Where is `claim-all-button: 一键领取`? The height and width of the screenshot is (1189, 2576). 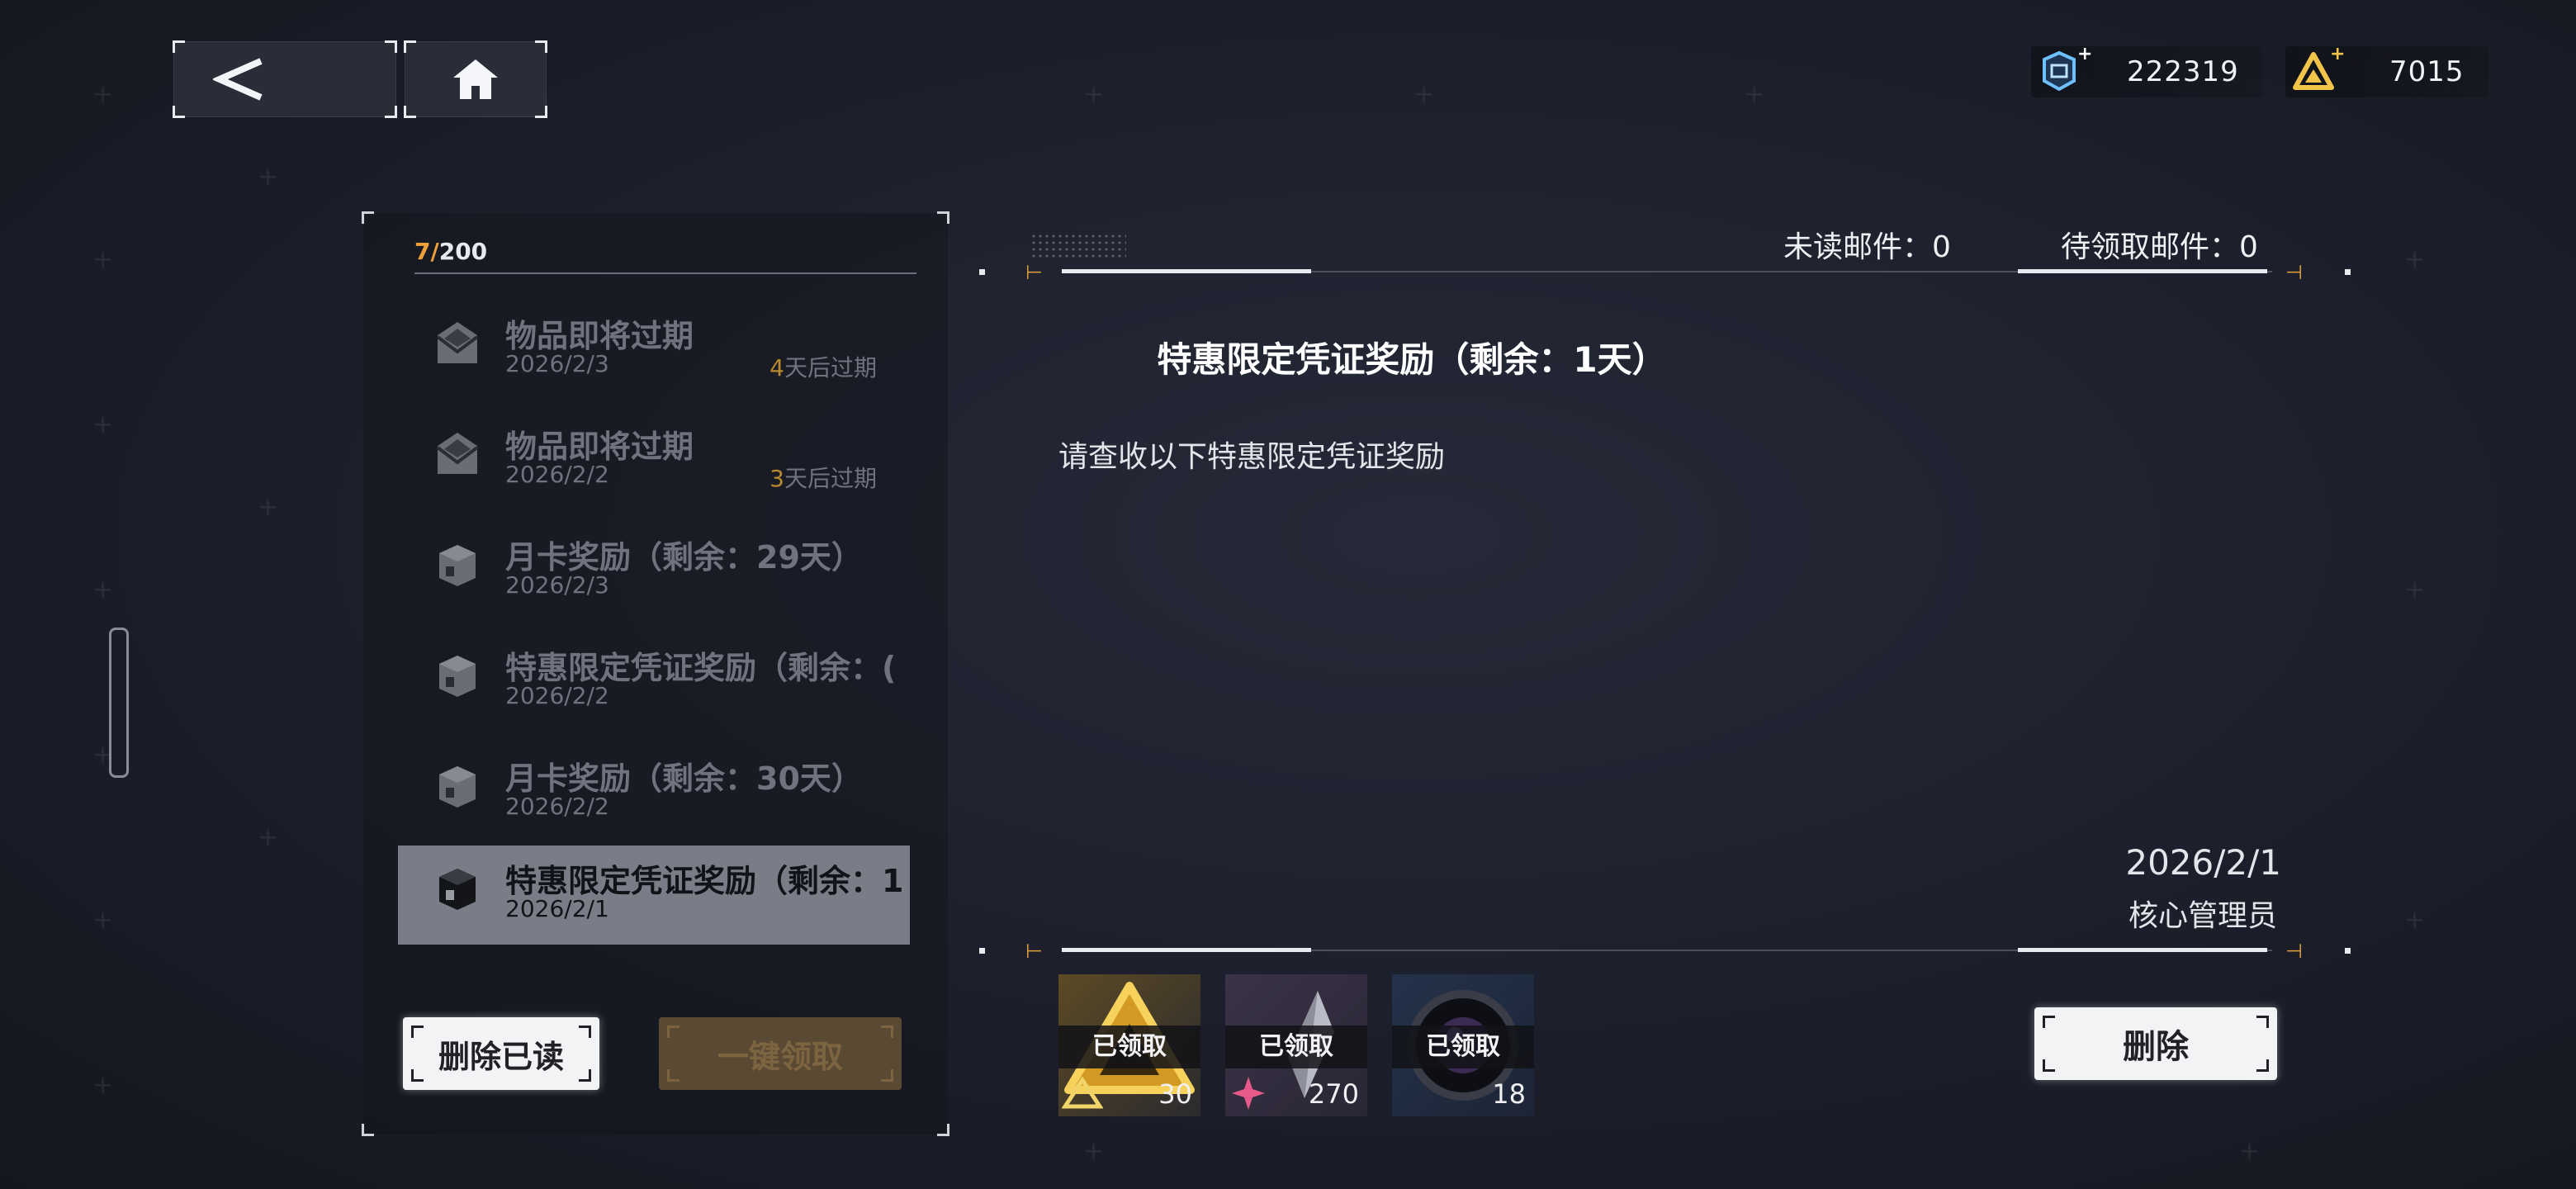 claim-all-button: 一键领取 is located at coordinates (780, 1053).